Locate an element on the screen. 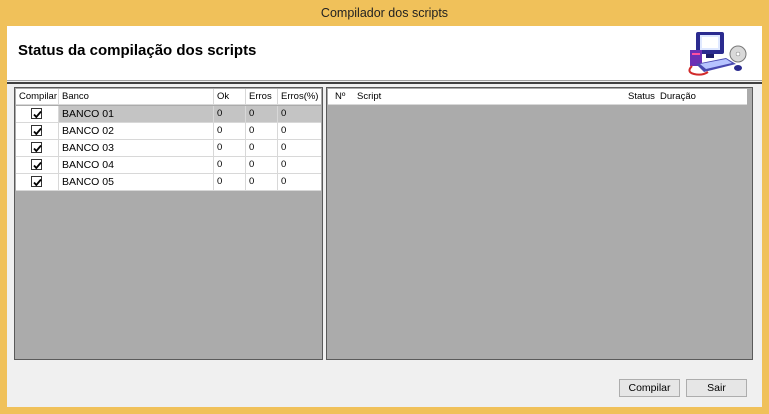 This screenshot has height=414, width=769. banco-cell: BANCO 01 is located at coordinates (136, 114).